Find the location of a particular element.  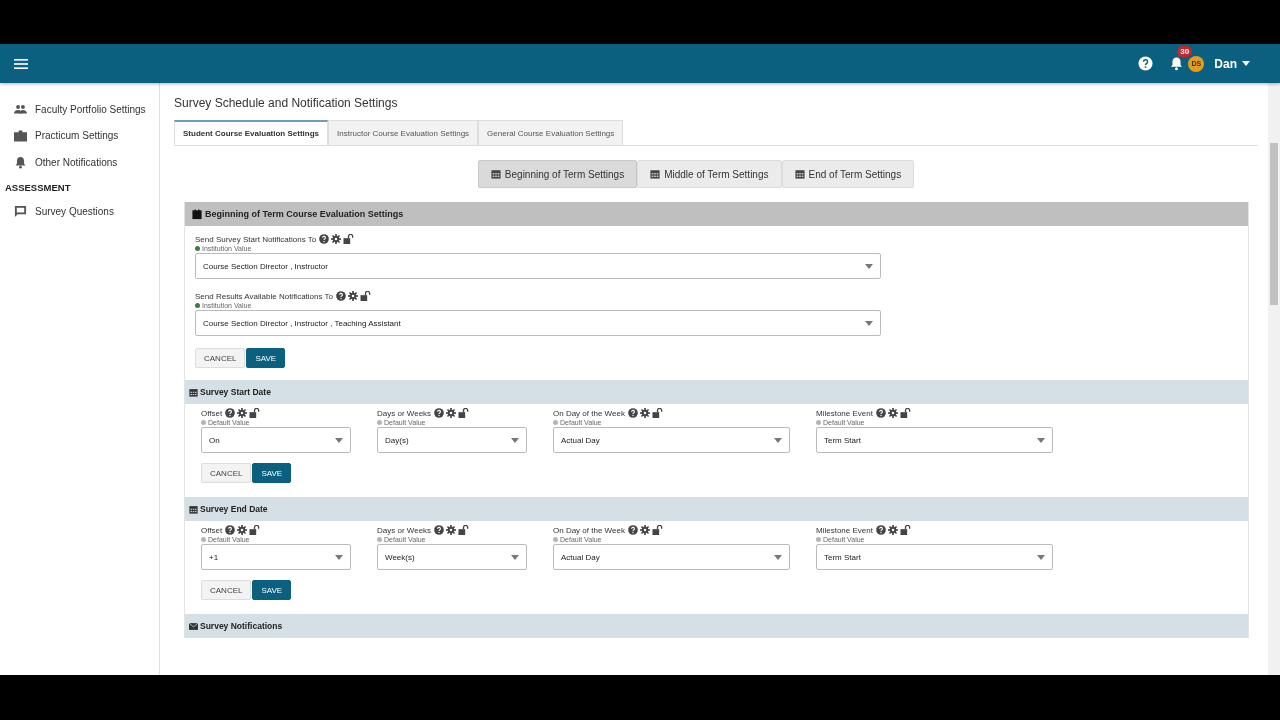

multi-select-field: Course Section Director , Instructor is located at coordinates (538, 266).